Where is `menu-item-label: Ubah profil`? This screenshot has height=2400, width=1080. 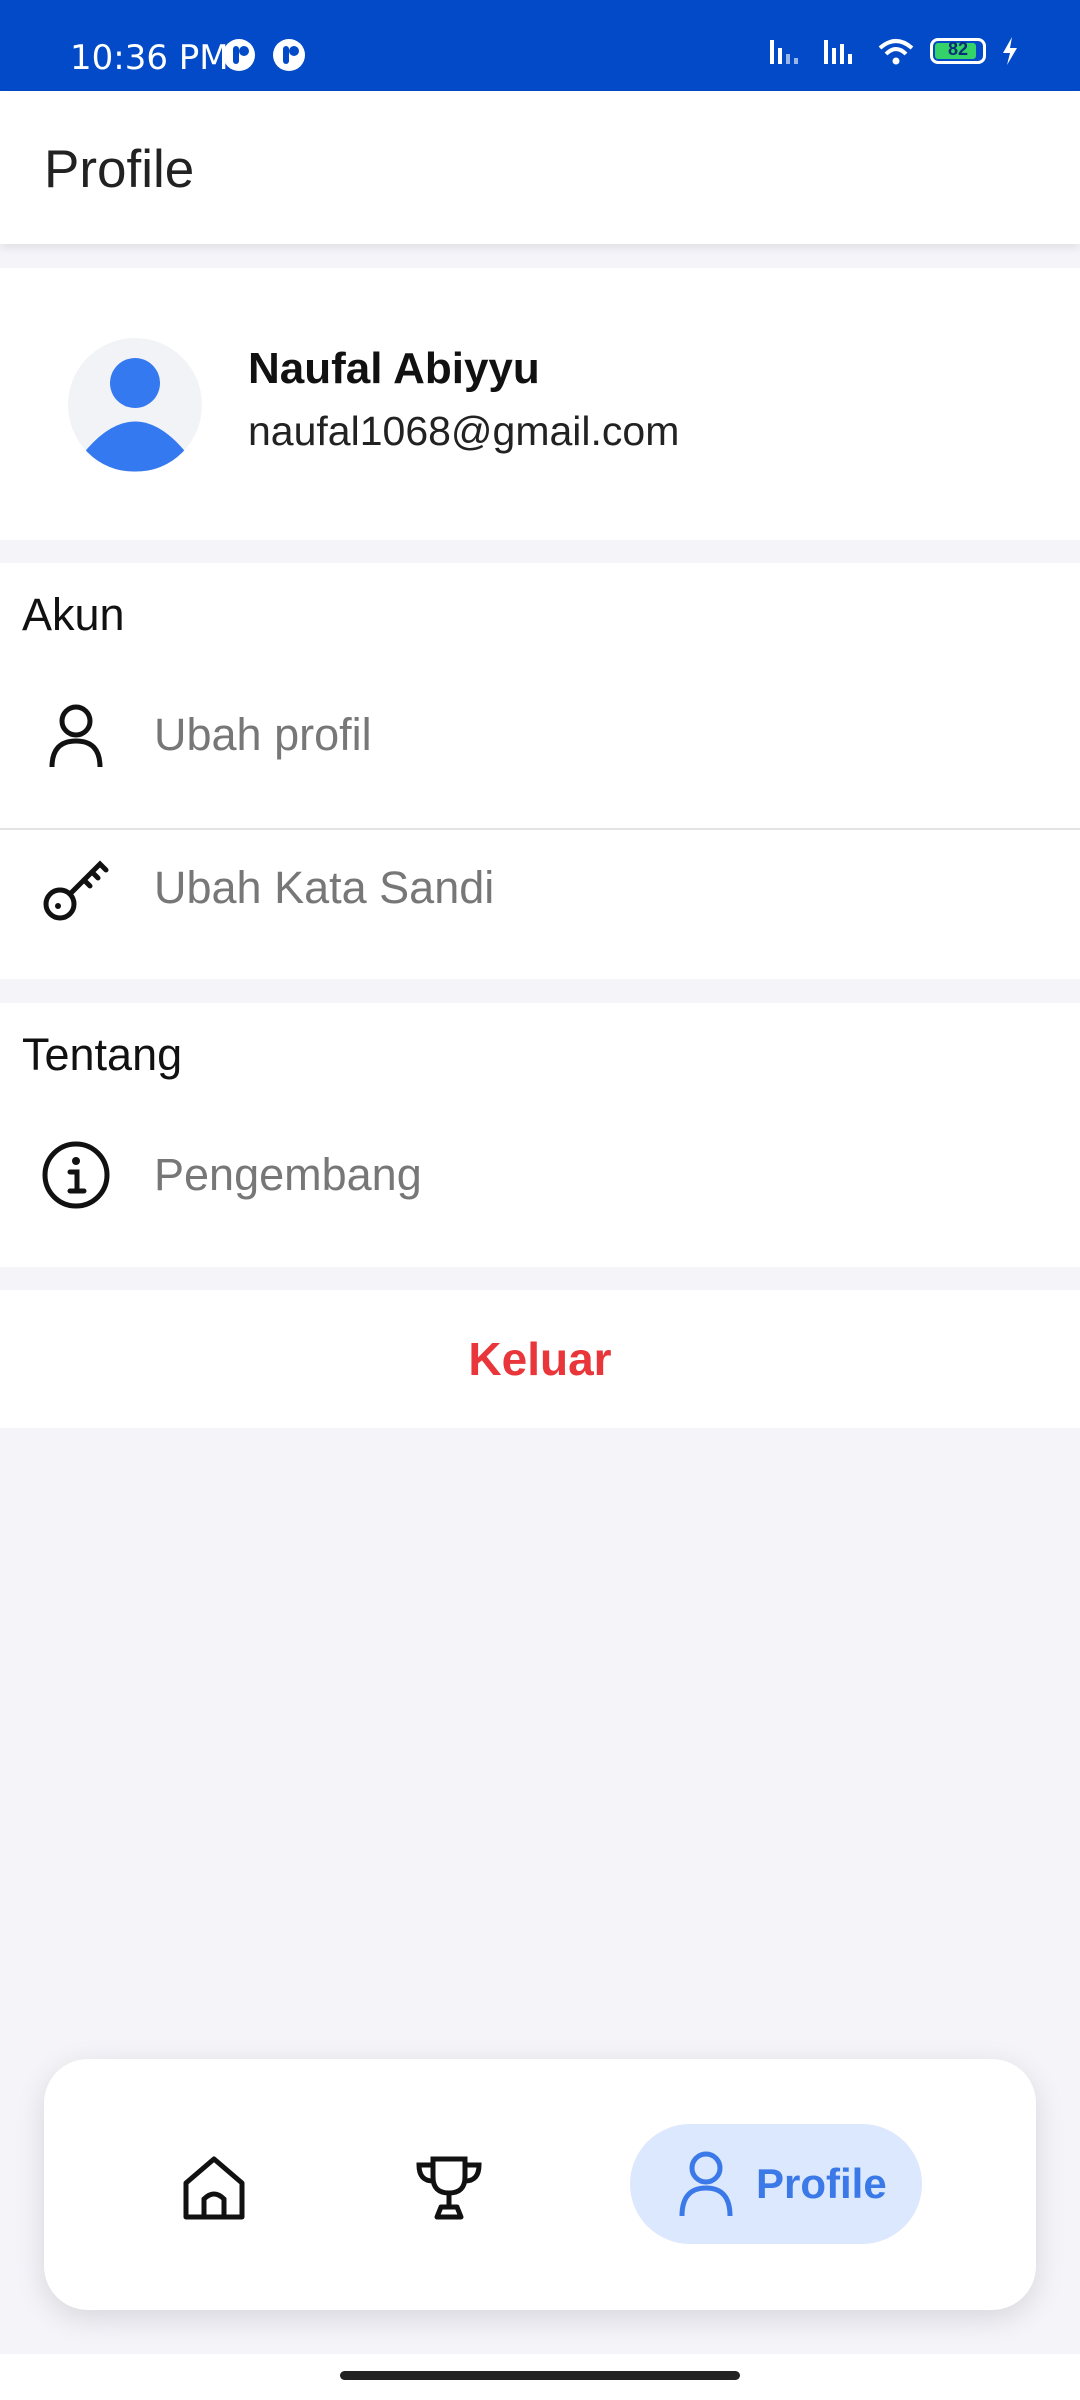
menu-item-label: Ubah profil is located at coordinates (263, 734).